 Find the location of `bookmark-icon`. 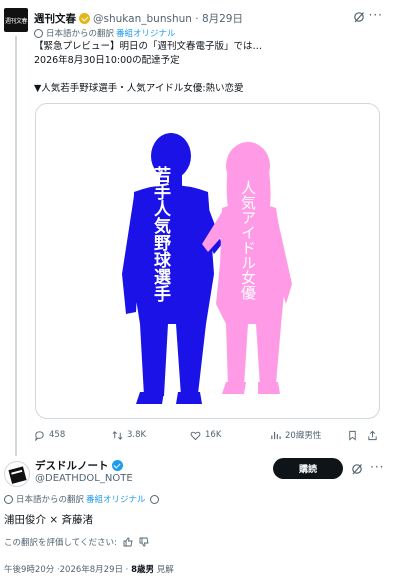

bookmark-icon is located at coordinates (352, 435).